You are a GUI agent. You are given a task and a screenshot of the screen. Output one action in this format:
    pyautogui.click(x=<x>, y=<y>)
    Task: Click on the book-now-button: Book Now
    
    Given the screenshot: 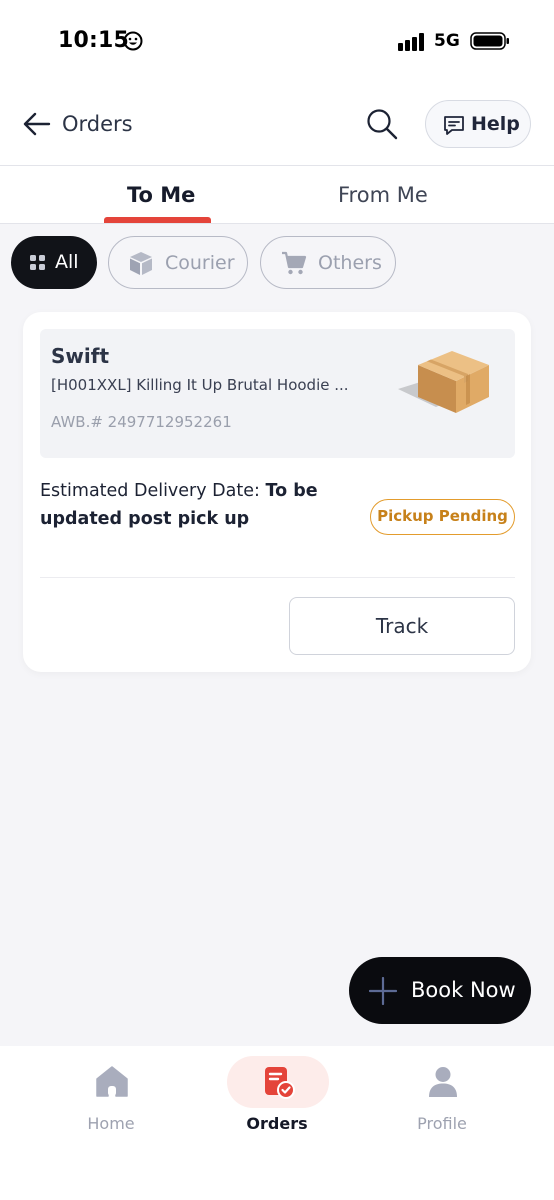 What is the action you would take?
    pyautogui.click(x=440, y=990)
    